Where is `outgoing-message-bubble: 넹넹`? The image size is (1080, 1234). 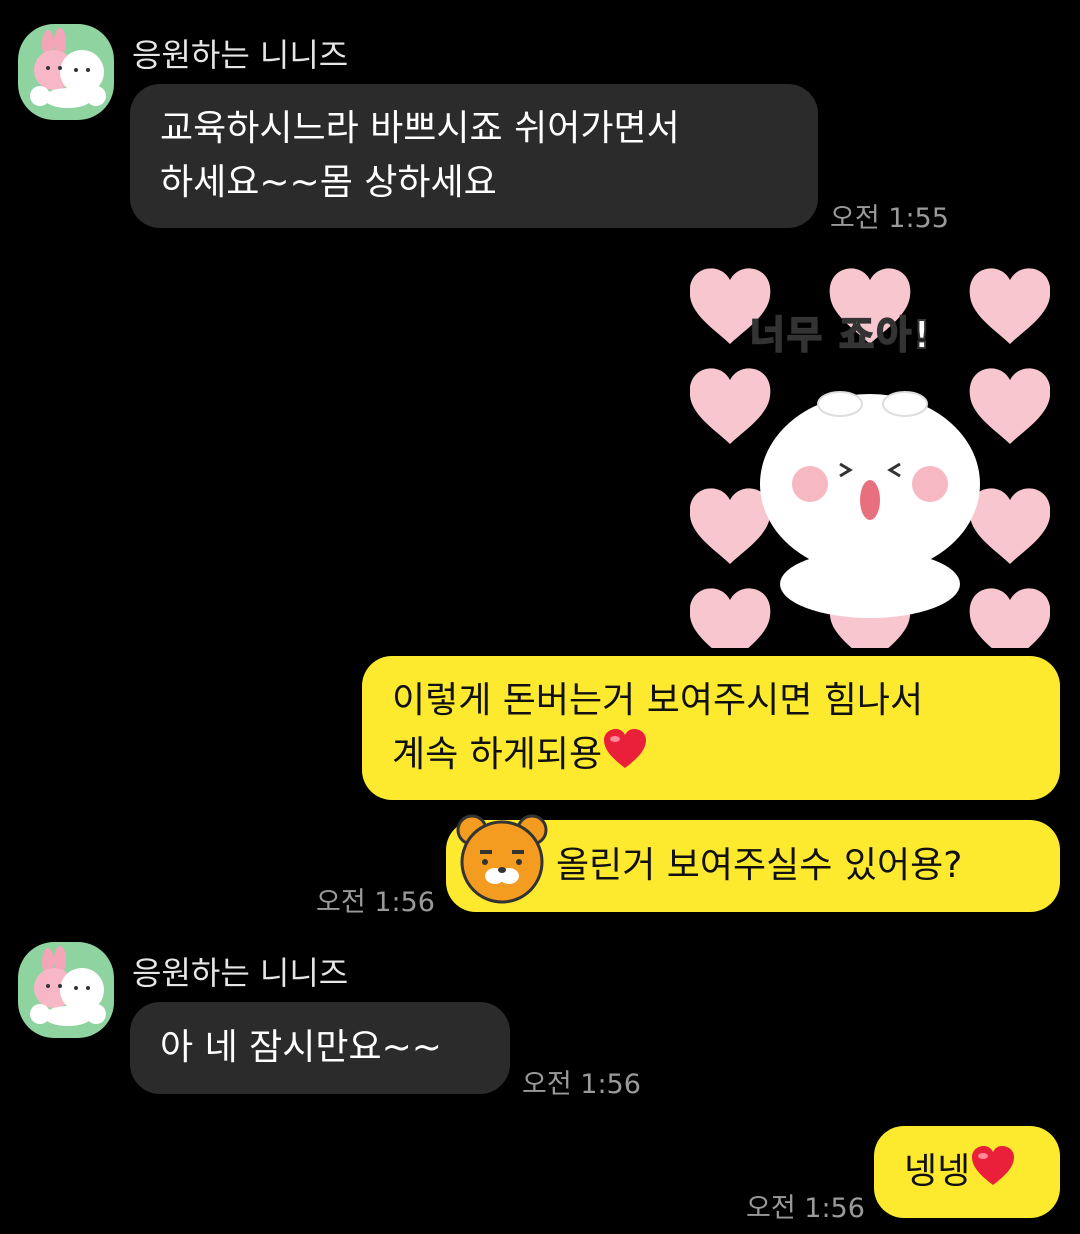
outgoing-message-bubble: 넹넹 is located at coordinates (967, 1172).